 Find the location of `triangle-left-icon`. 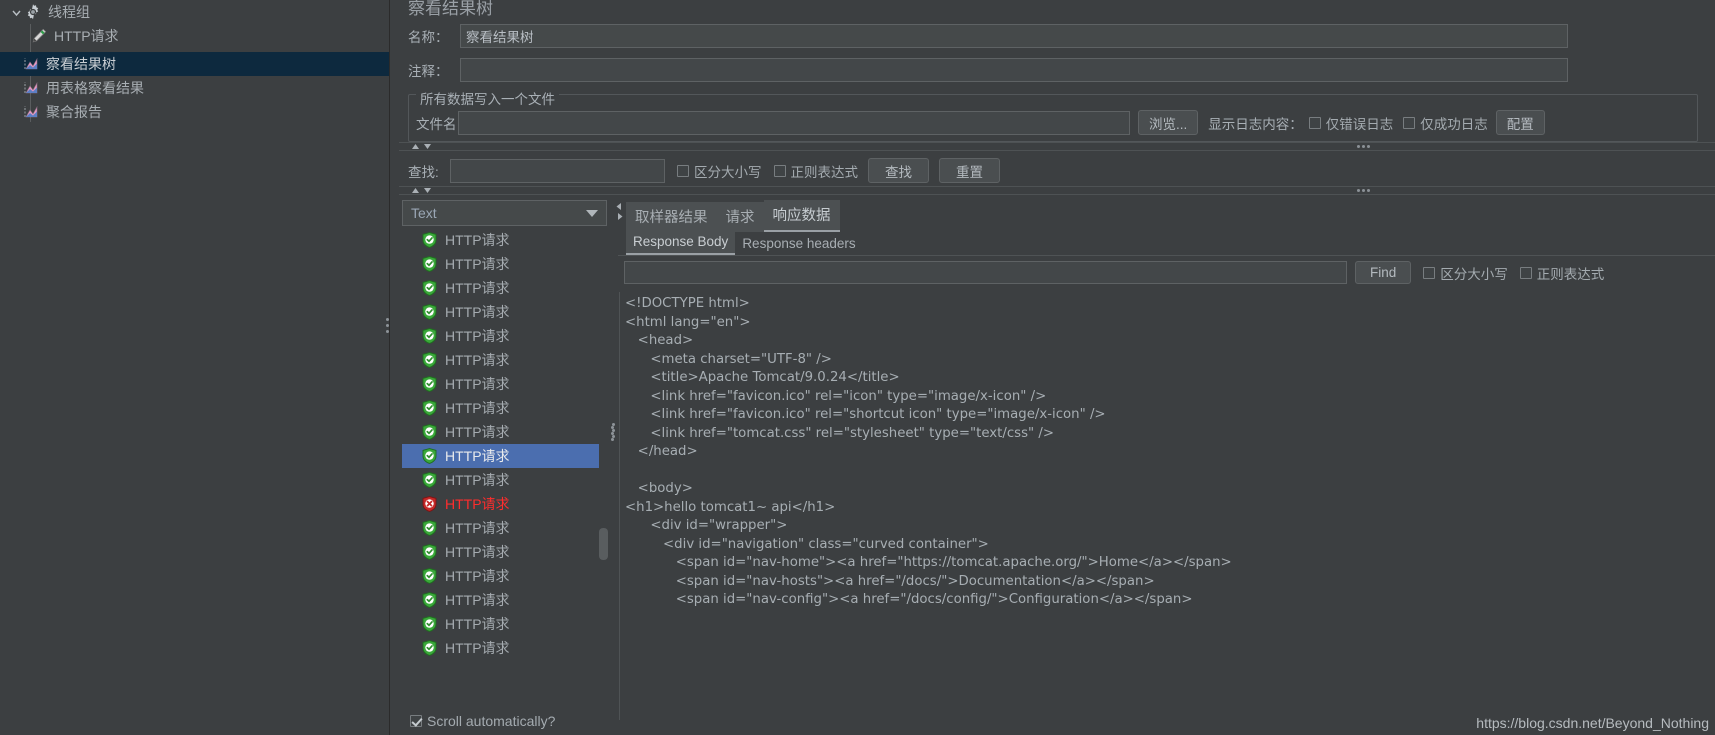

triangle-left-icon is located at coordinates (618, 206).